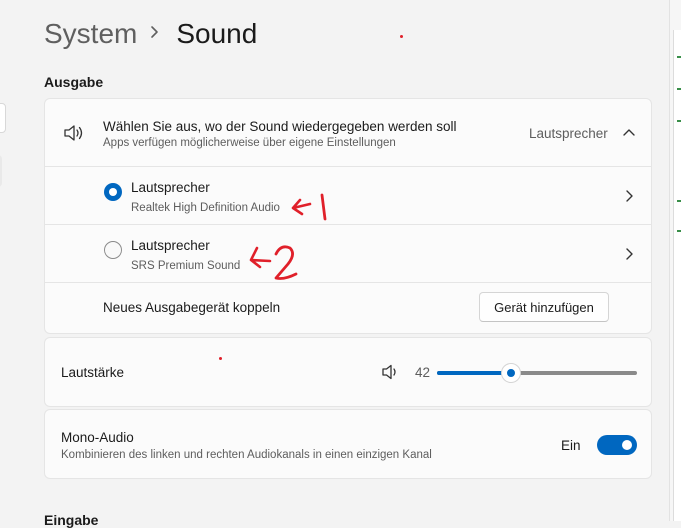  Describe the element at coordinates (90, 34) in the screenshot. I see `breadcrumb-system: System` at that location.